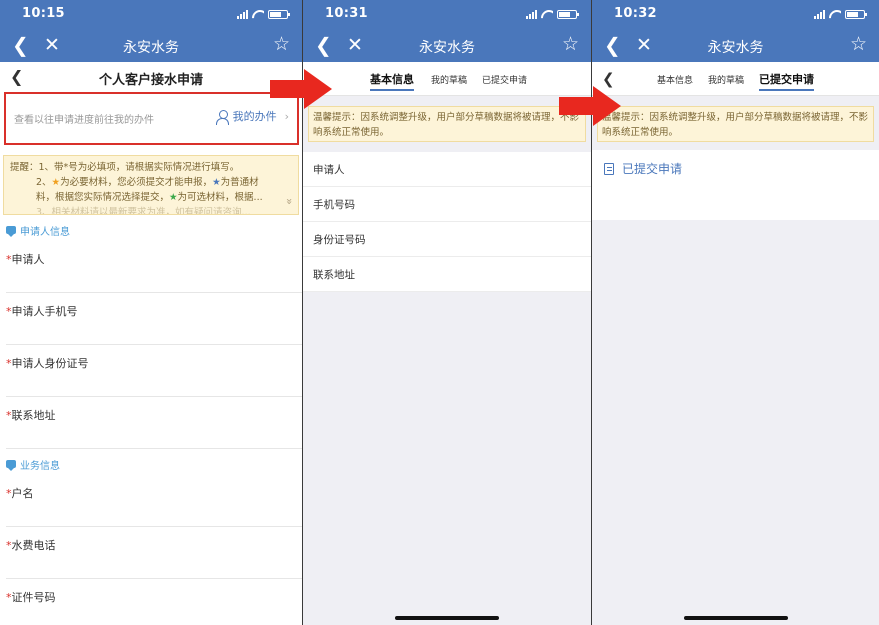 Image resolution: width=879 pixels, height=625 pixels. What do you see at coordinates (33, 597) in the screenshot?
I see `field-label-text: 证件号码` at bounding box center [33, 597].